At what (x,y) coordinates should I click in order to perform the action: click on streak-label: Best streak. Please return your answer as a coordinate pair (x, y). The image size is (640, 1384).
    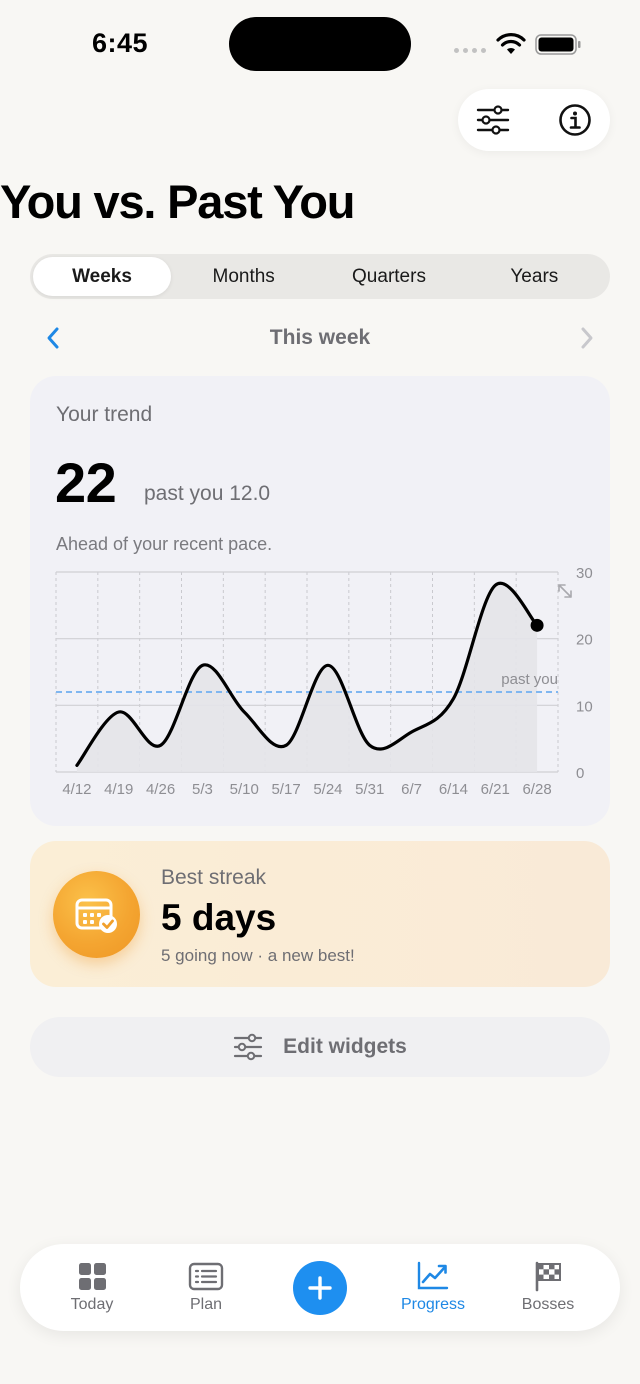
    Looking at the image, I should click on (214, 877).